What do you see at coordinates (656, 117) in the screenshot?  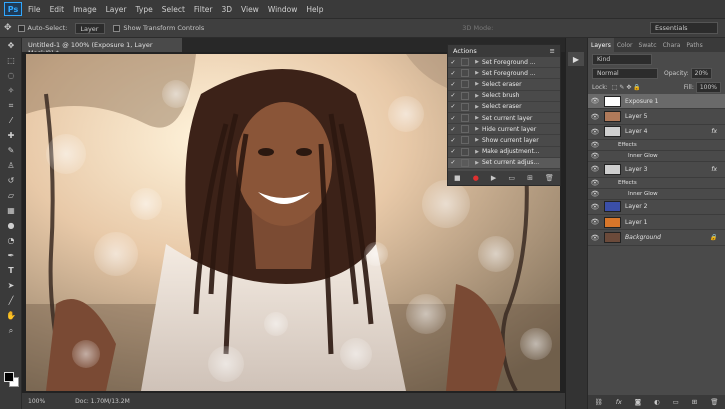 I see `layer-row: 👁 Layer 5` at bounding box center [656, 117].